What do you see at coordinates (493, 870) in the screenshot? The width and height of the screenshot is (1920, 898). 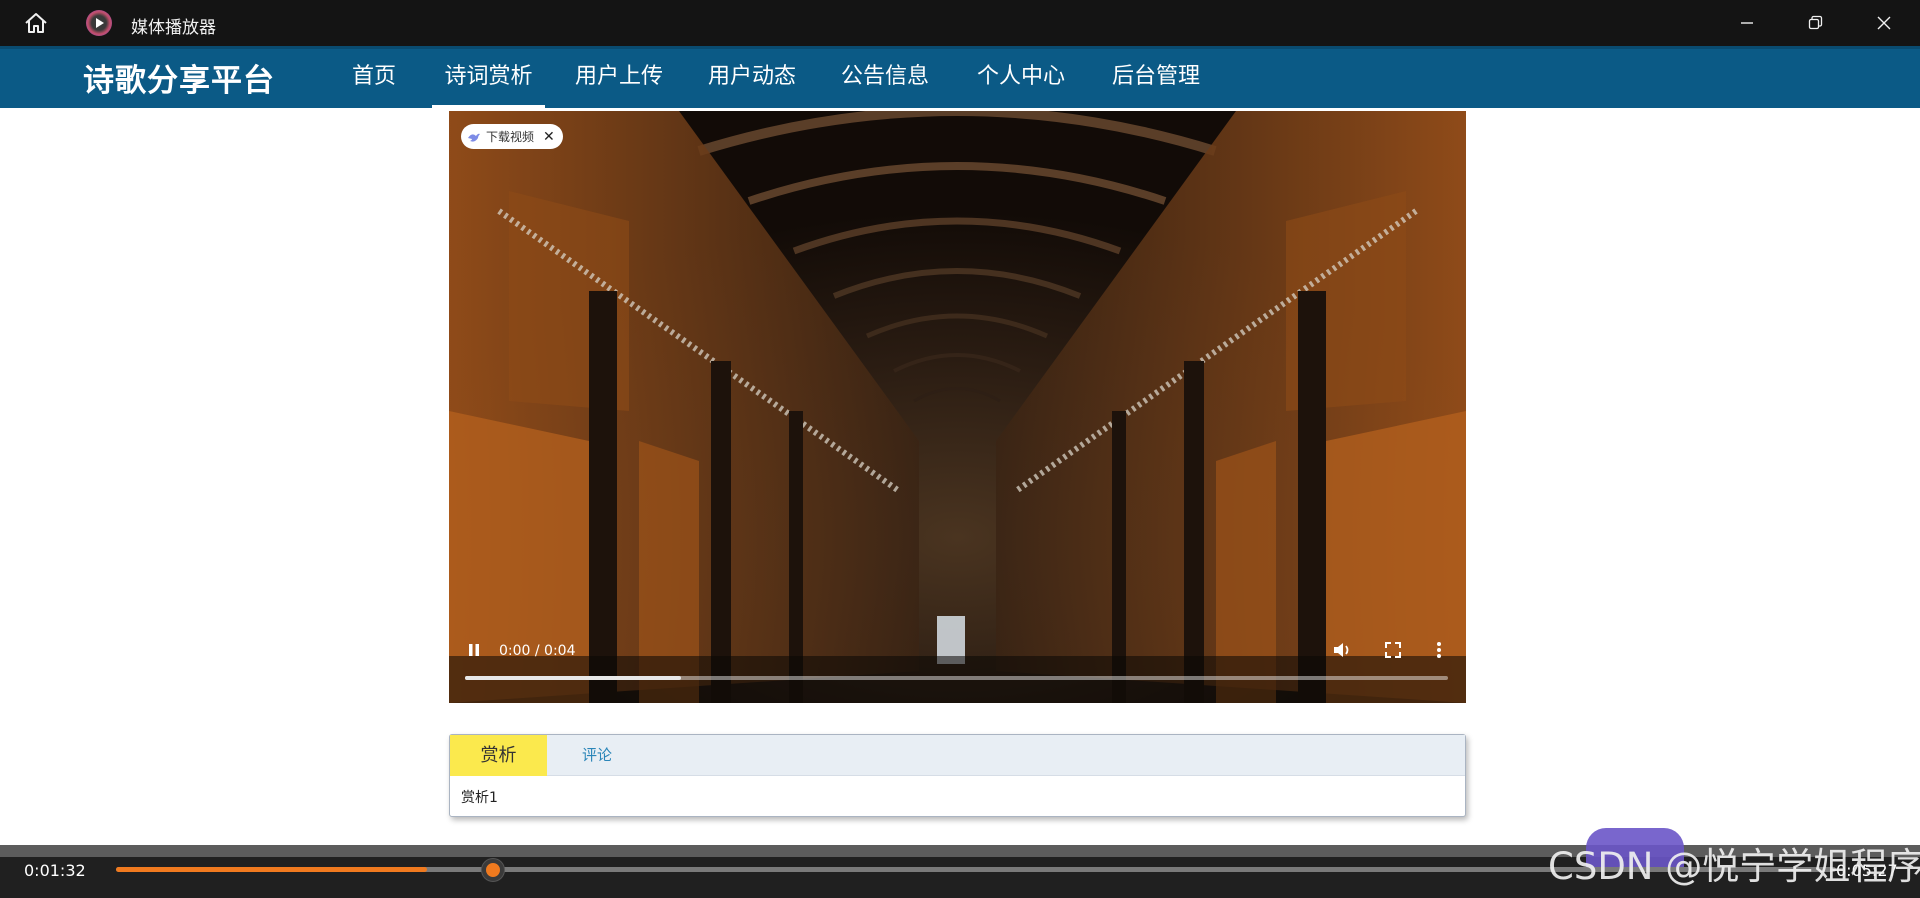 I see `seek-thumb` at bounding box center [493, 870].